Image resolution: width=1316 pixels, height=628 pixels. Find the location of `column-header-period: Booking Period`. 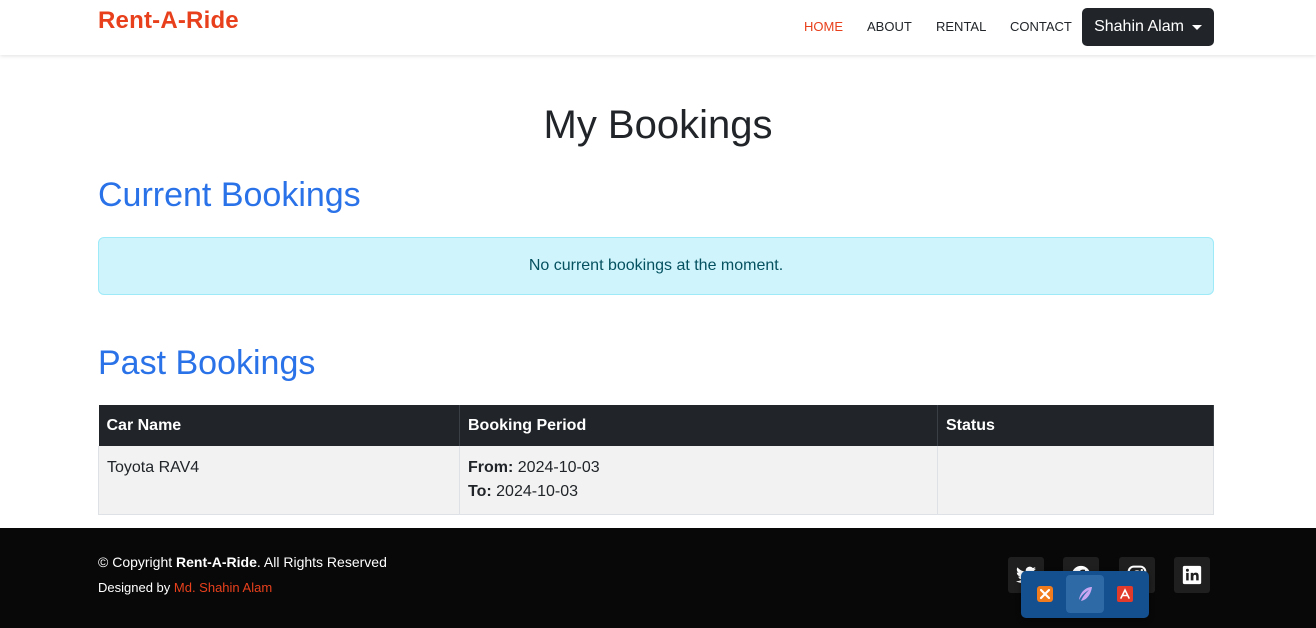

column-header-period: Booking Period is located at coordinates (698, 425).